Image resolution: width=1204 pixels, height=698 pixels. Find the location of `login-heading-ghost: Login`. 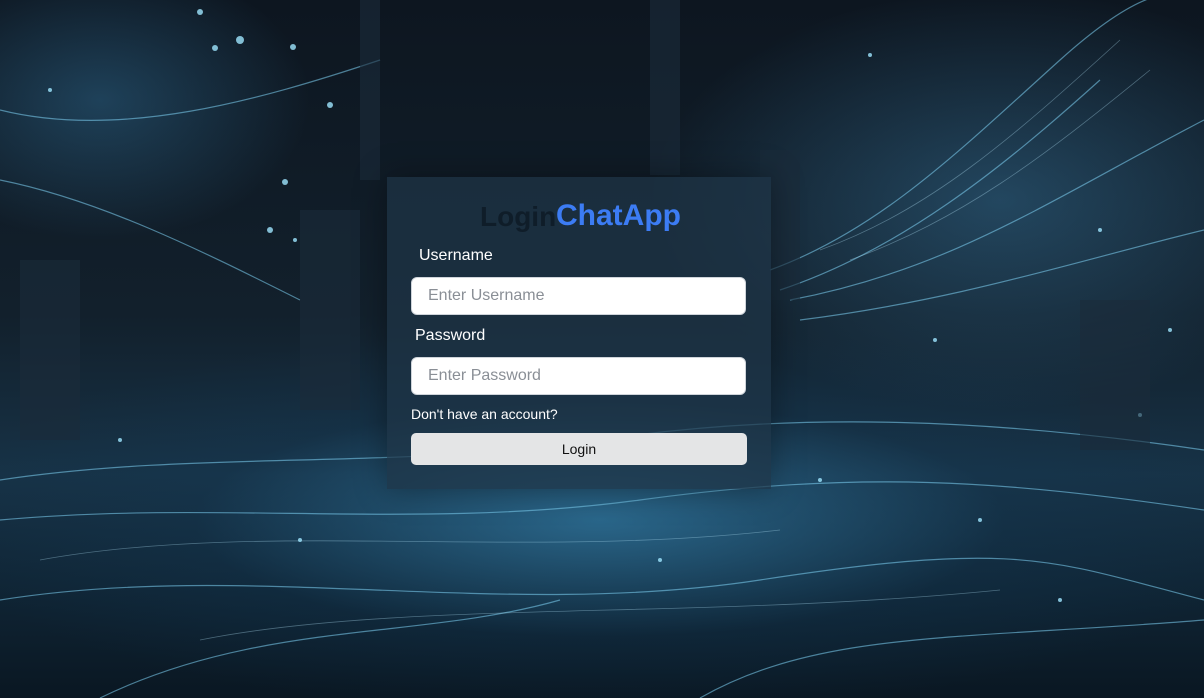

login-heading-ghost: Login is located at coordinates (518, 216).